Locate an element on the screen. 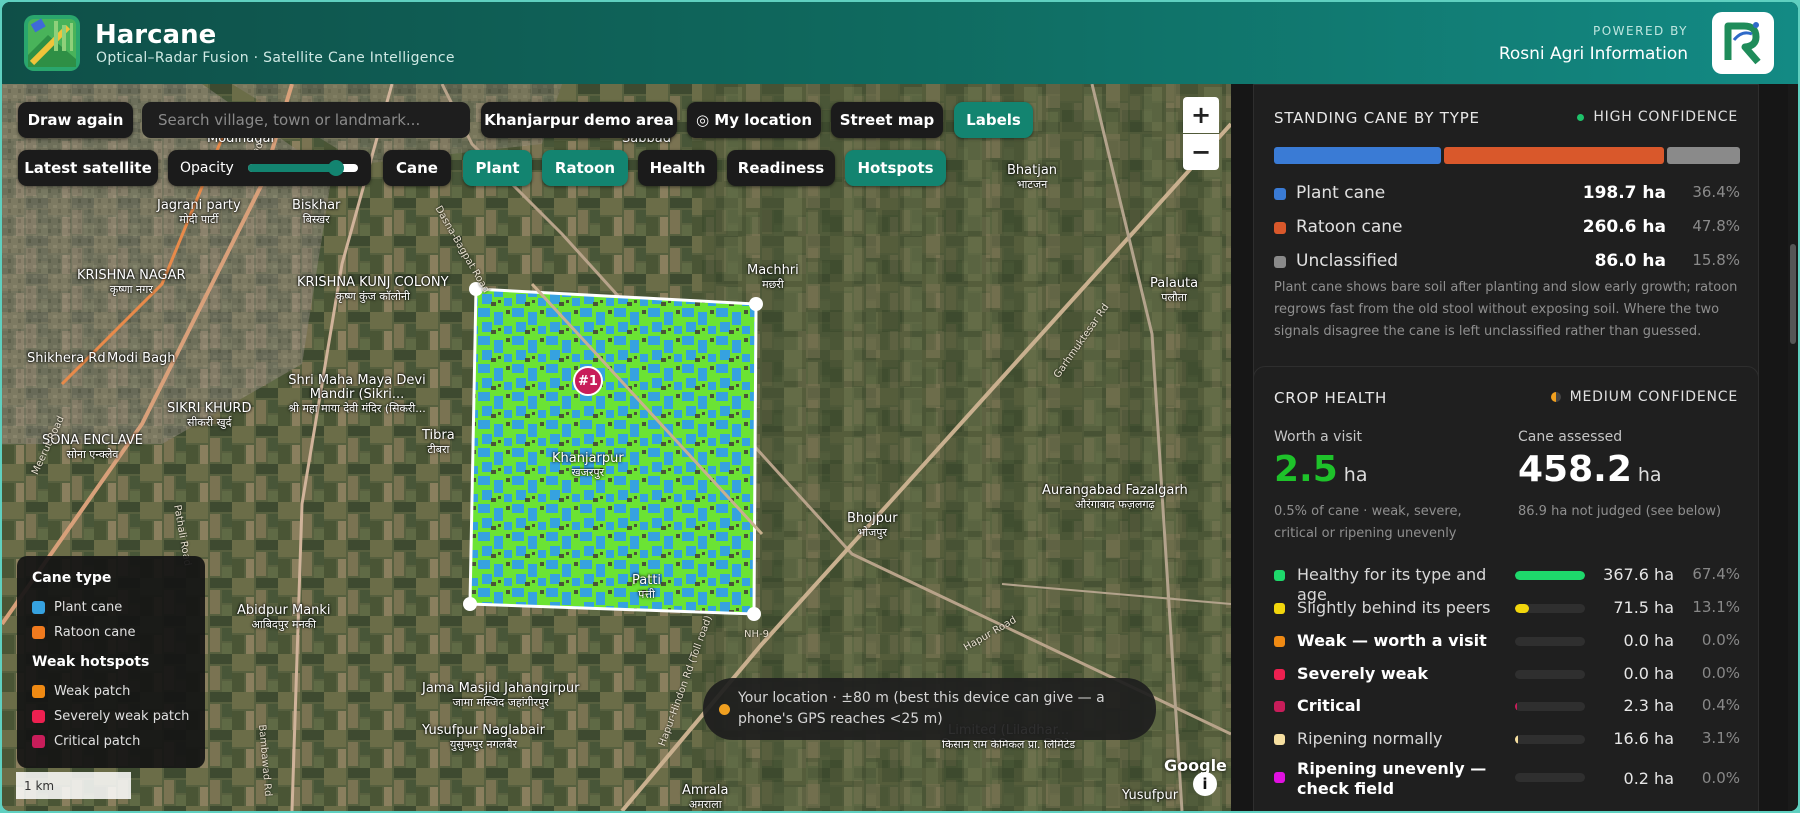 The image size is (1800, 813). place-name: Abidpur Manki is located at coordinates (284, 610).